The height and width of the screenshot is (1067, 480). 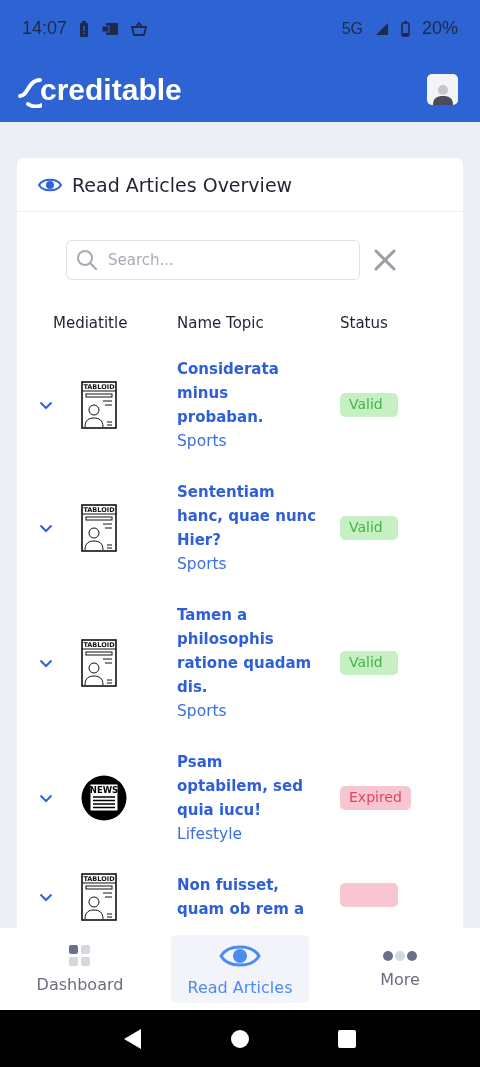 What do you see at coordinates (50, 184) in the screenshot?
I see `eye-icon` at bounding box center [50, 184].